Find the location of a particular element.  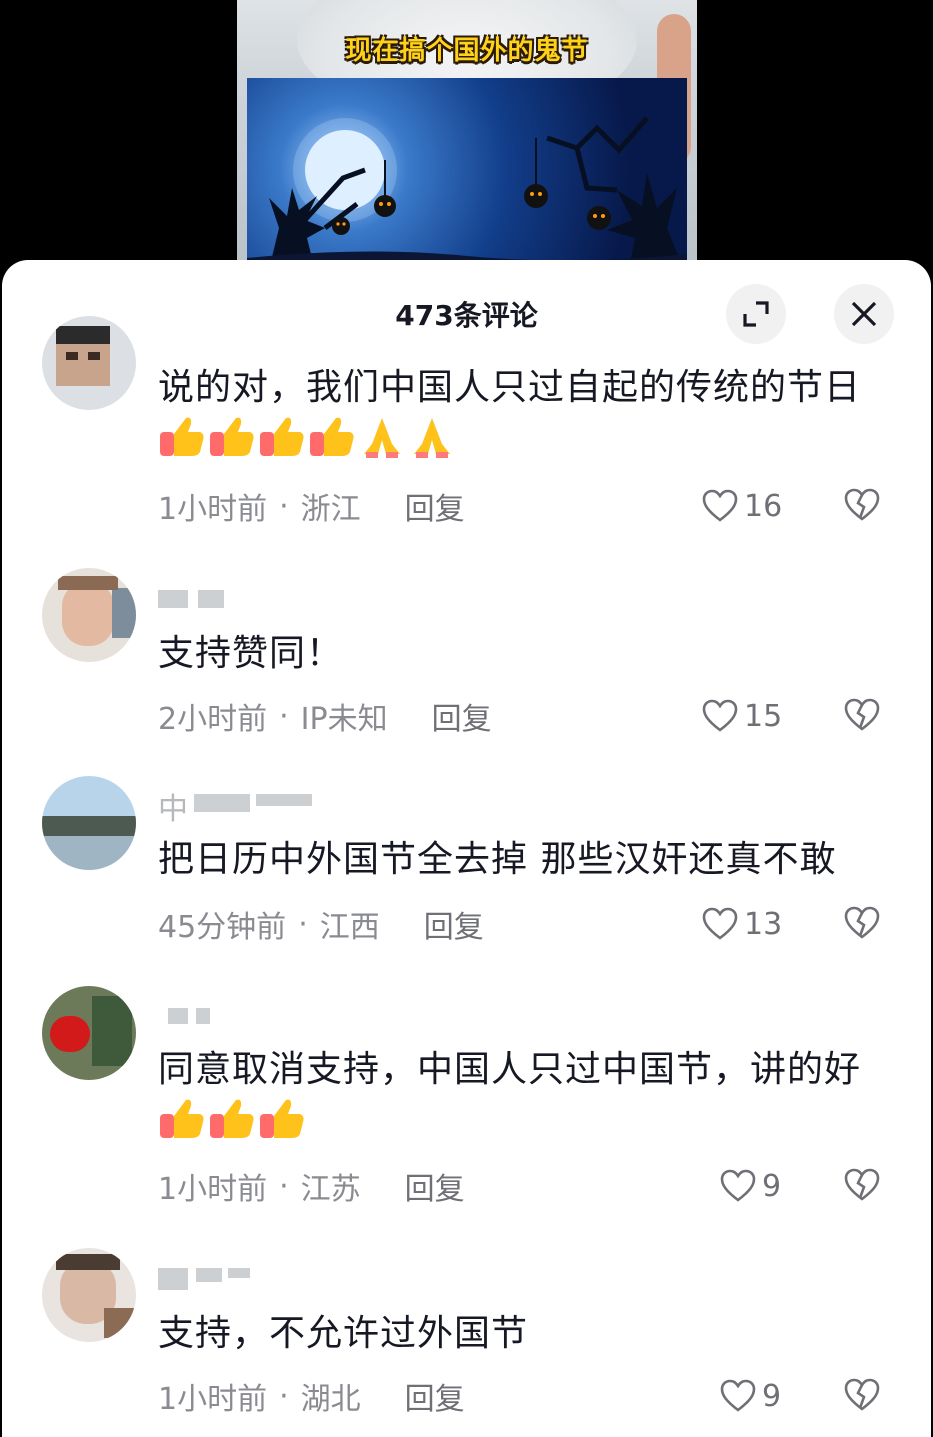

like-button: 16 is located at coordinates (742, 506).